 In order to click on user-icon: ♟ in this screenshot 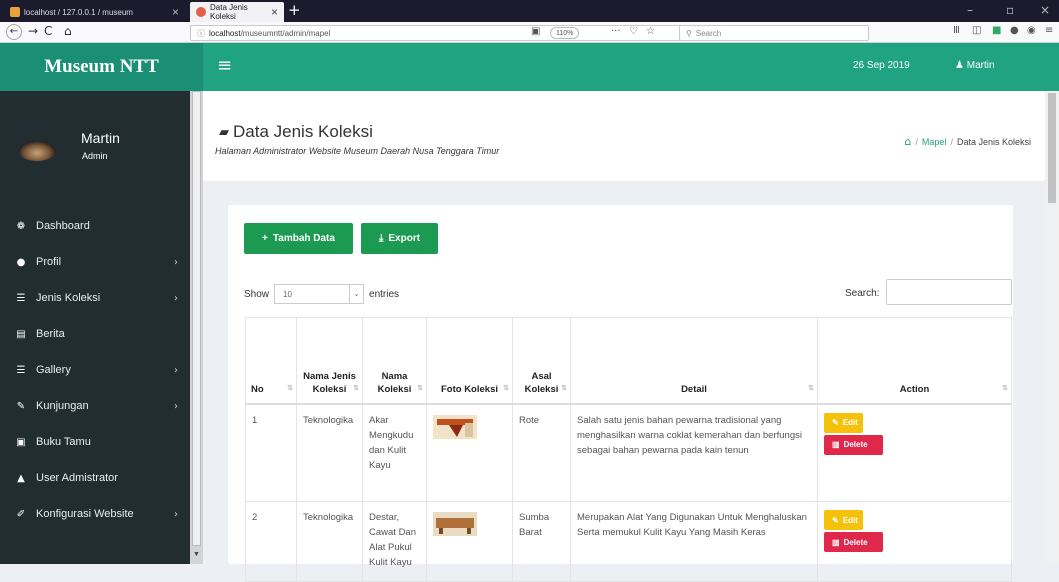, I will do `click(961, 65)`.